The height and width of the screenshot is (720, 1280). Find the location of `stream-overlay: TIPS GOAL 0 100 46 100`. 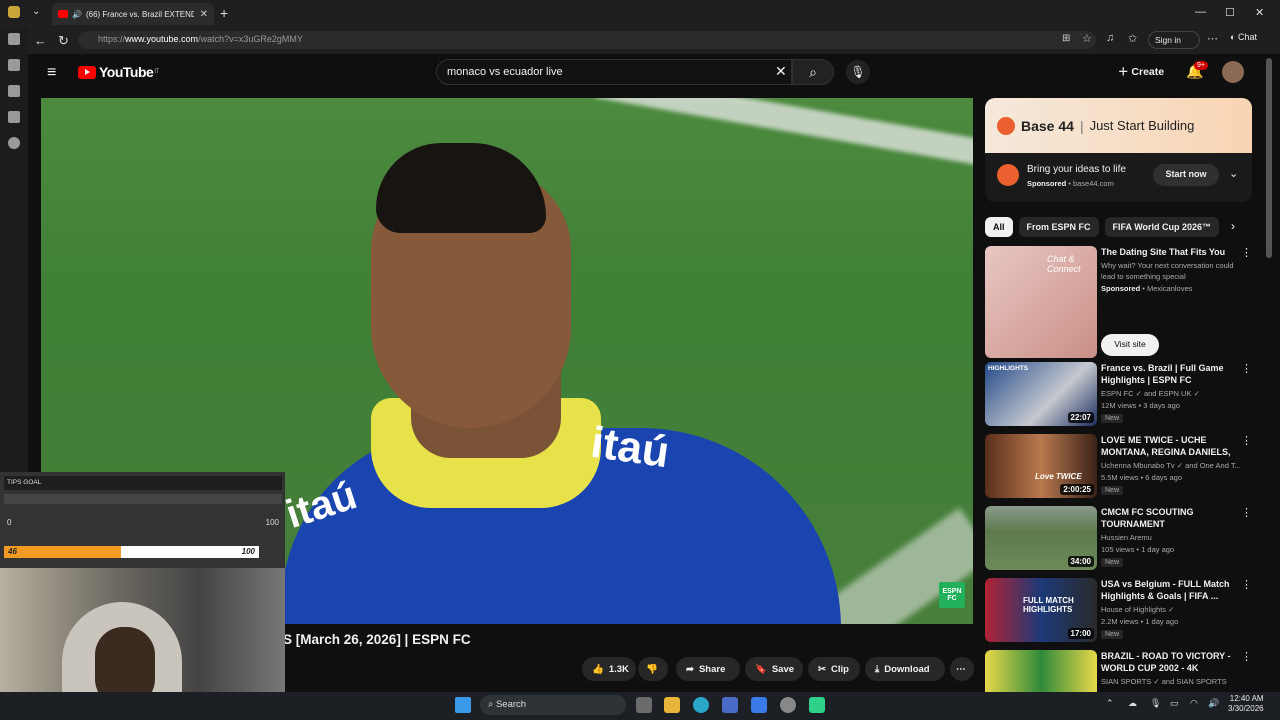

stream-overlay: TIPS GOAL 0 100 46 100 is located at coordinates (142, 596).